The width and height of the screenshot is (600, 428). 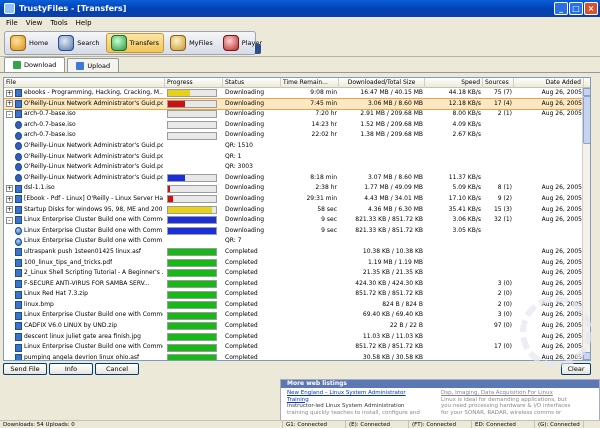 What do you see at coordinates (191, 43) in the screenshot?
I see `myfiles-button: MyFiles` at bounding box center [191, 43].